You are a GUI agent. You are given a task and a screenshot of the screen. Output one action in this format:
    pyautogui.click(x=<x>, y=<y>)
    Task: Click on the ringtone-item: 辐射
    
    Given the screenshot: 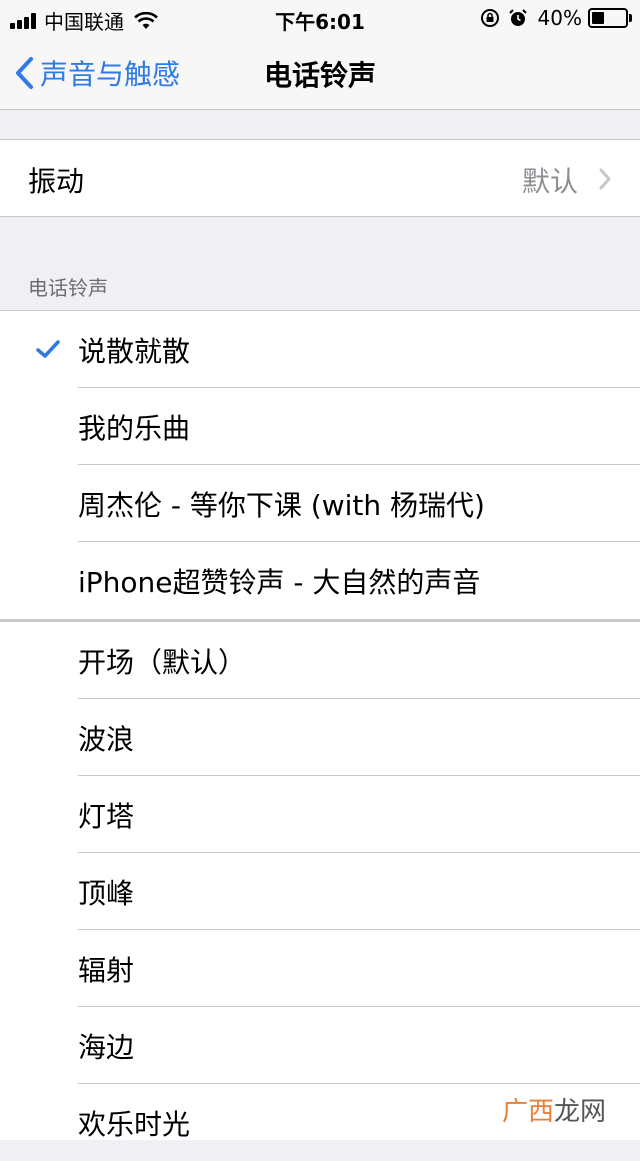 What is the action you would take?
    pyautogui.click(x=320, y=968)
    